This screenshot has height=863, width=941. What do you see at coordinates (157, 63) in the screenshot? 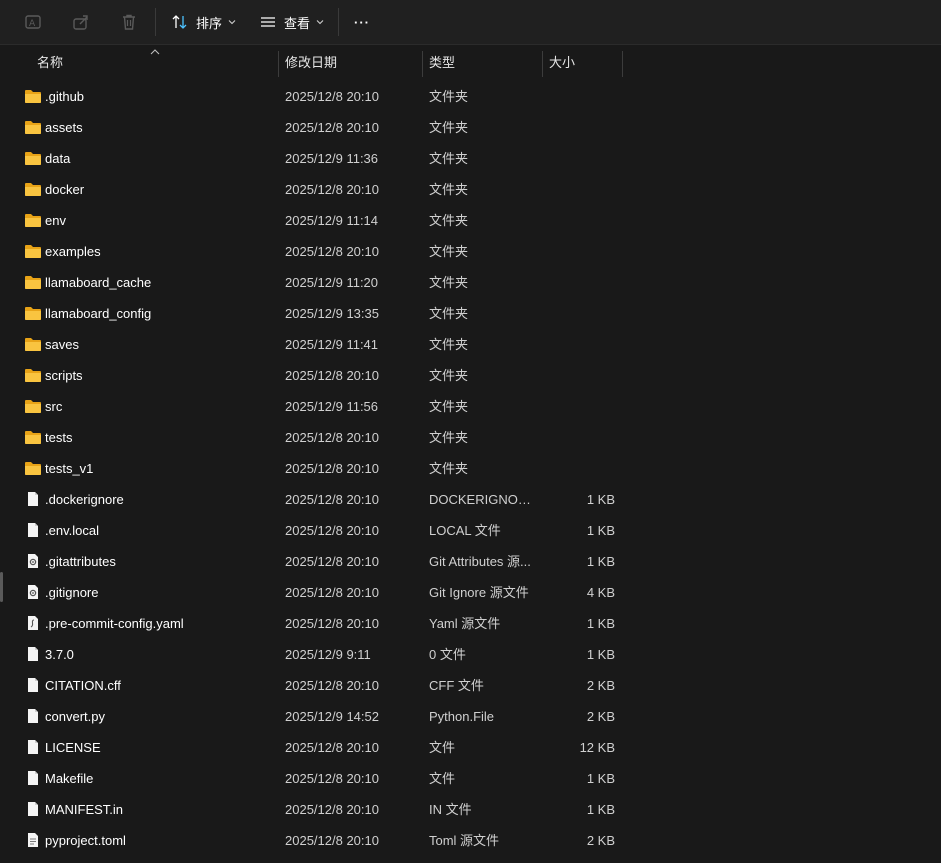
I see `column-header-name: 名称` at bounding box center [157, 63].